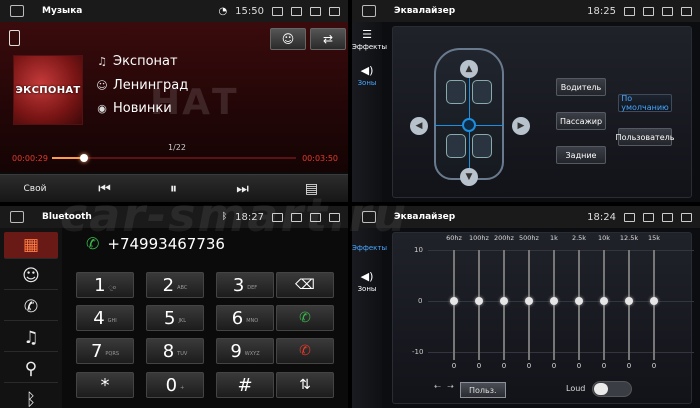  Describe the element at coordinates (100, 285) in the screenshot. I see `key-digit: 1` at that location.